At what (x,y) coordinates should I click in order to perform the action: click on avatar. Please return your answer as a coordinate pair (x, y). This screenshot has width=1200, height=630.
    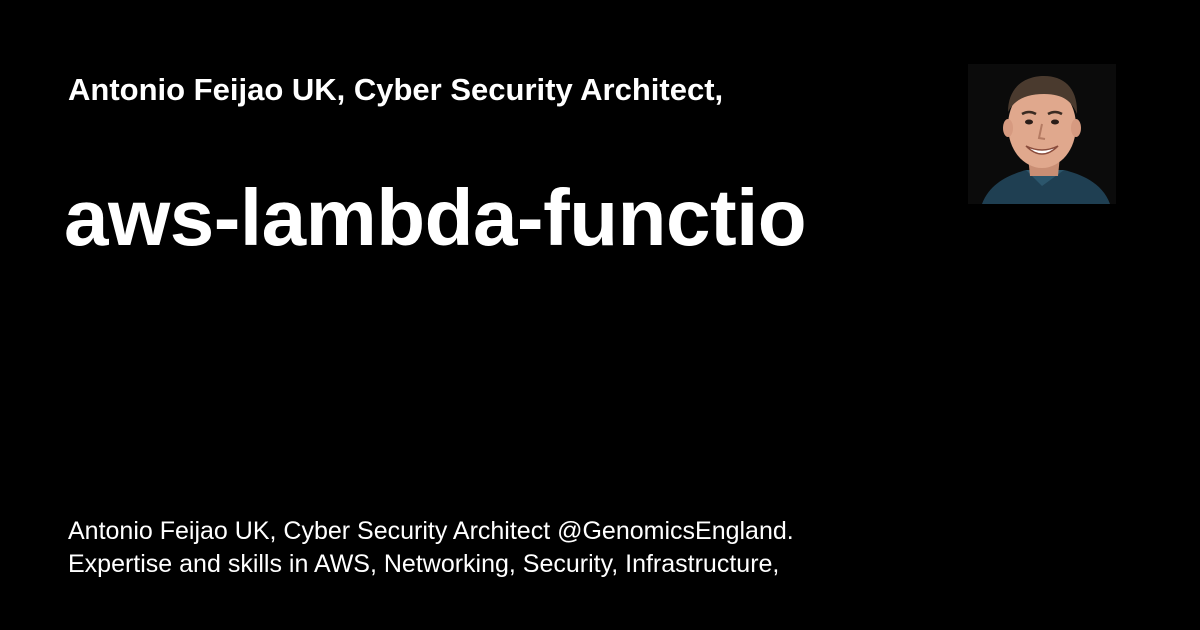
    Looking at the image, I should click on (1042, 134).